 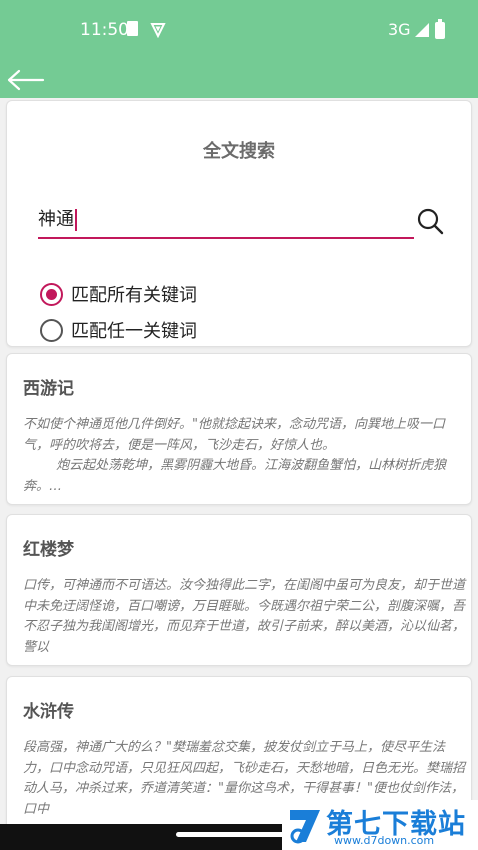 What do you see at coordinates (48, 550) in the screenshot?
I see `result-book-title: 红楼梦` at bounding box center [48, 550].